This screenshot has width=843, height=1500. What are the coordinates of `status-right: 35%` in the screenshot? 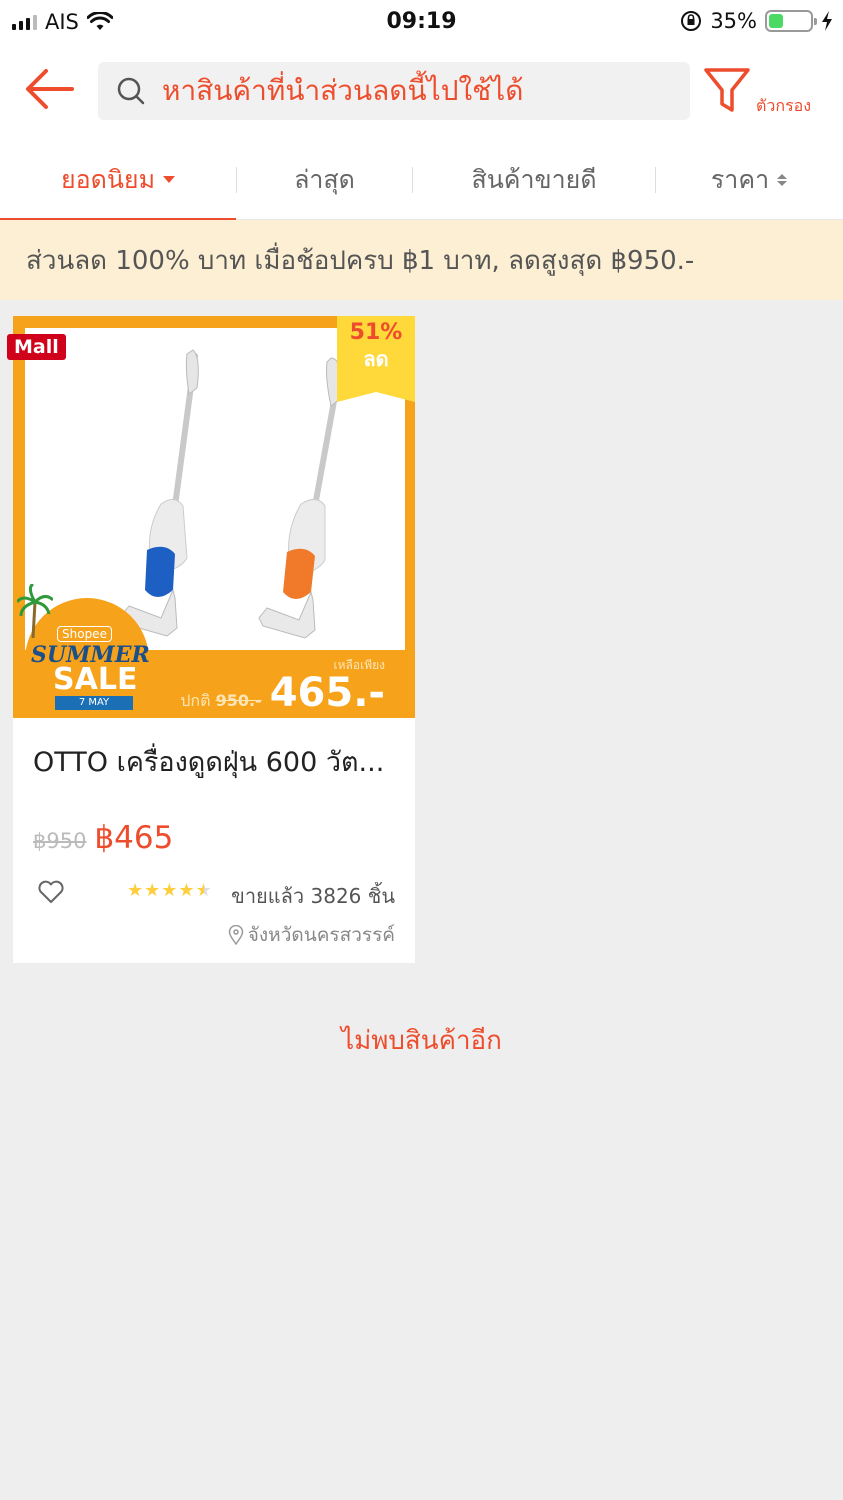 It's located at (756, 21).